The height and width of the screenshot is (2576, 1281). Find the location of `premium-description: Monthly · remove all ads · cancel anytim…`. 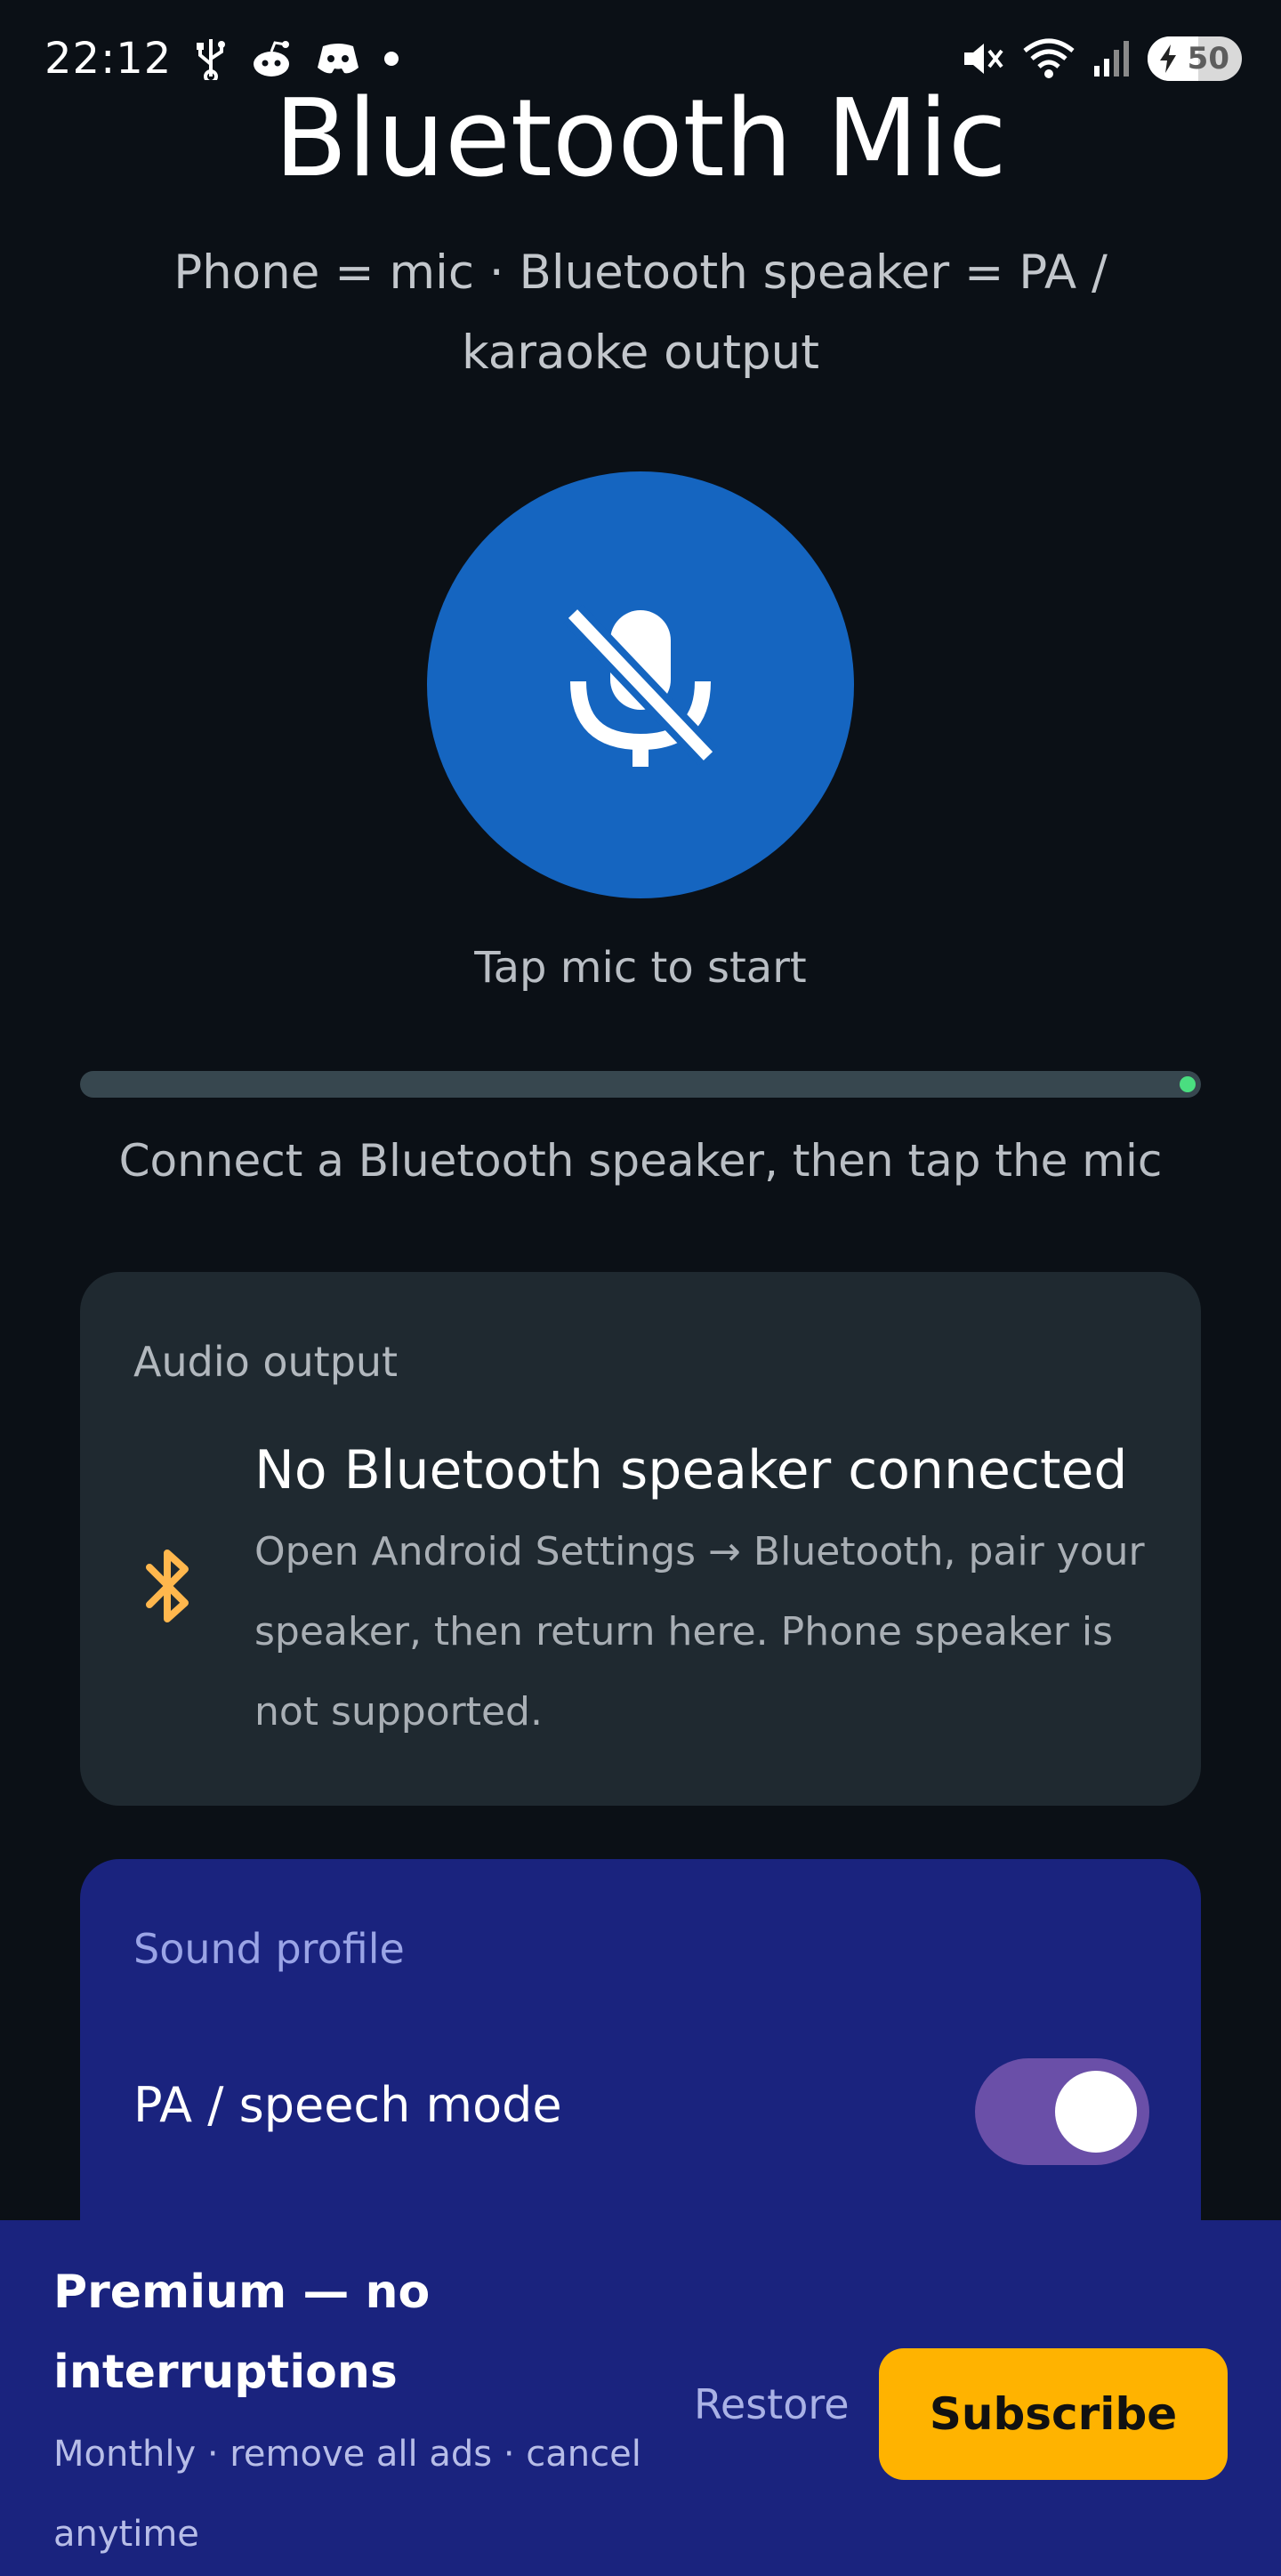

premium-description: Monthly · remove all ads · cancel anytim… is located at coordinates (347, 2494).